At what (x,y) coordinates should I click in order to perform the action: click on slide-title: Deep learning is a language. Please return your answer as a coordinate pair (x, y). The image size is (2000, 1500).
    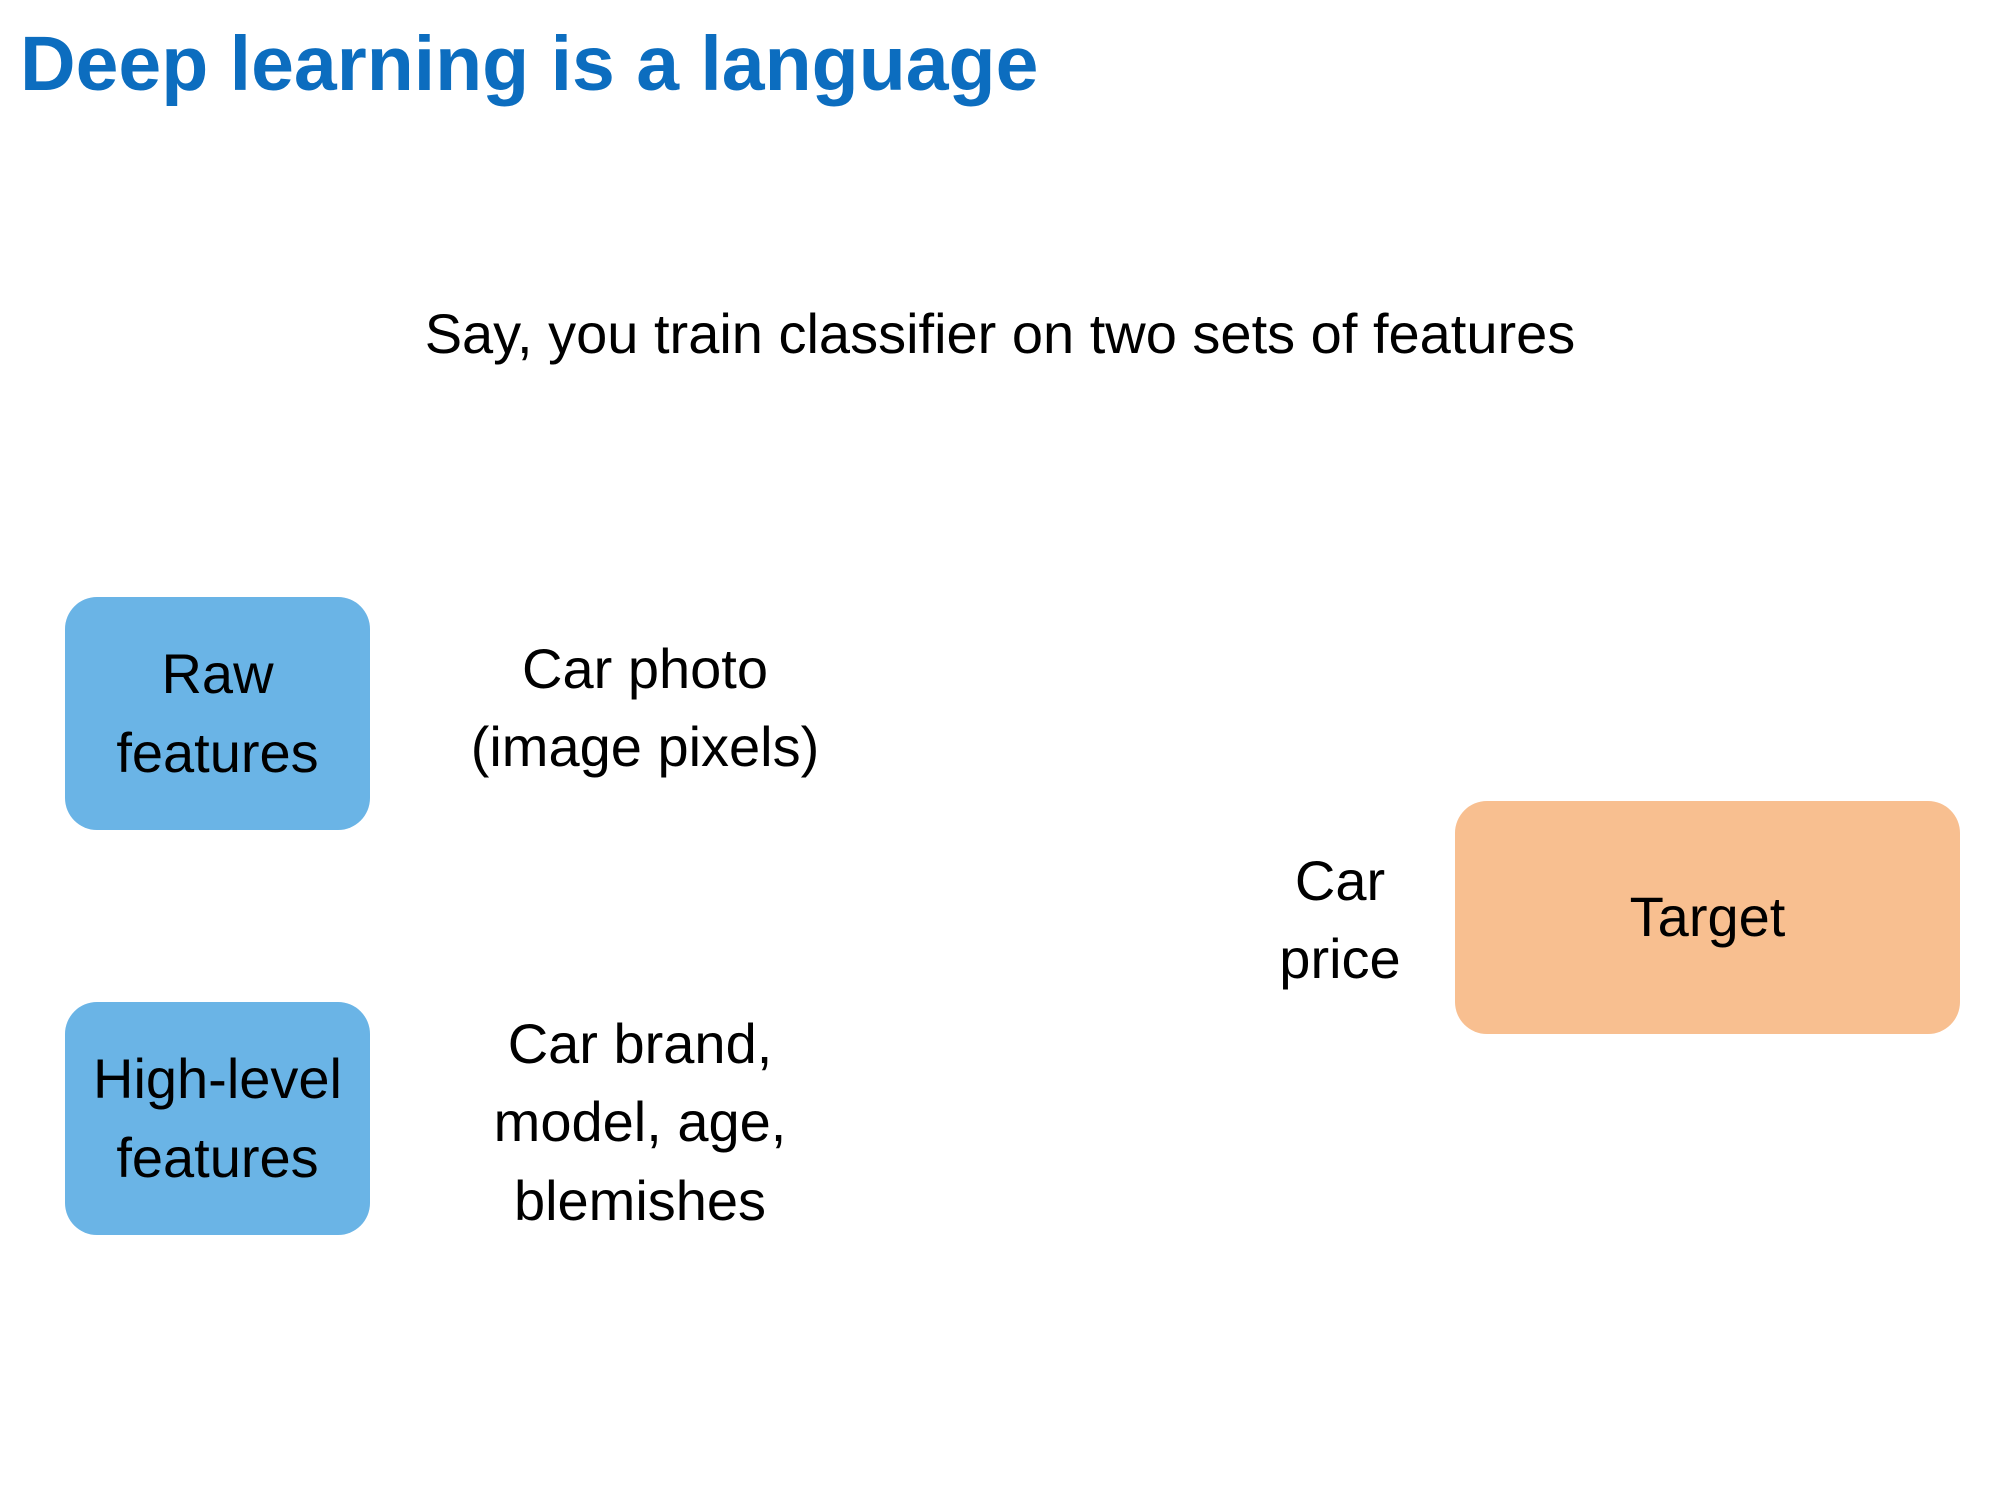
    Looking at the image, I should click on (529, 64).